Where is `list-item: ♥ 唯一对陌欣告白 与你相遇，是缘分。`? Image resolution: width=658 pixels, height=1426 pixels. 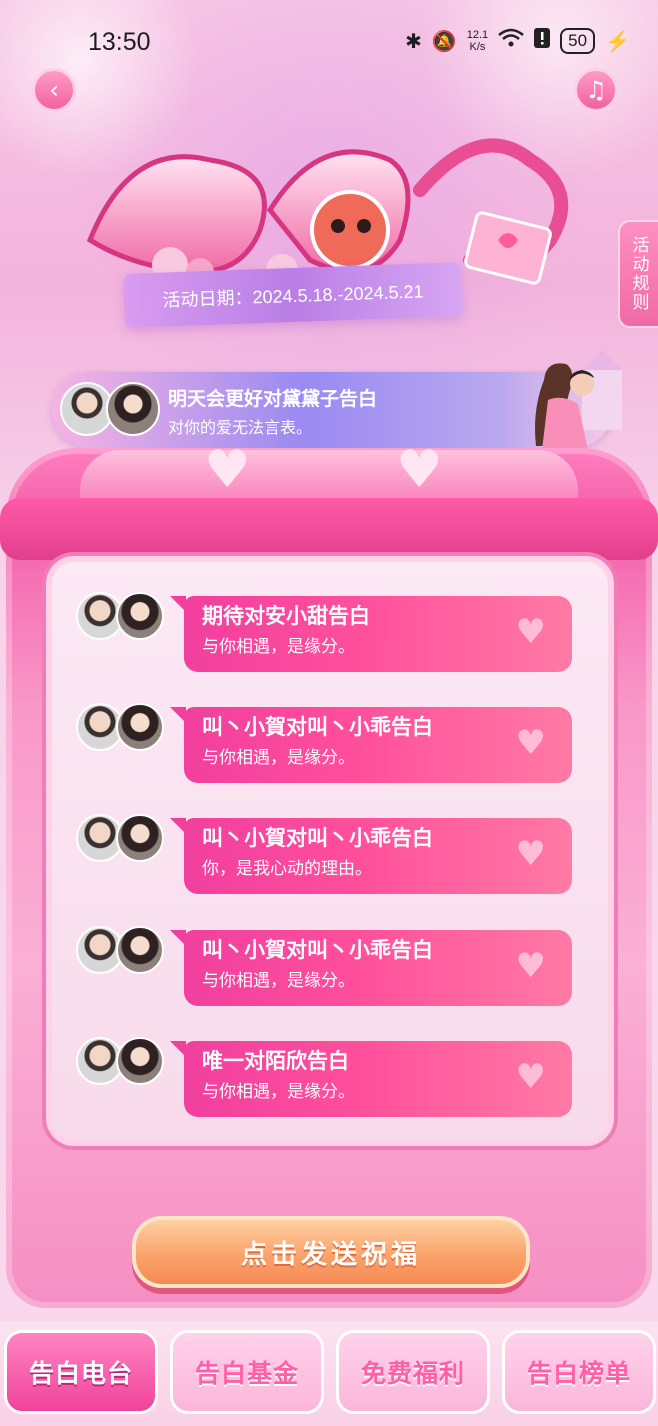
list-item: ♥ 唯一对陌欣告白 与你相遇，是缘分。 is located at coordinates (324, 1078).